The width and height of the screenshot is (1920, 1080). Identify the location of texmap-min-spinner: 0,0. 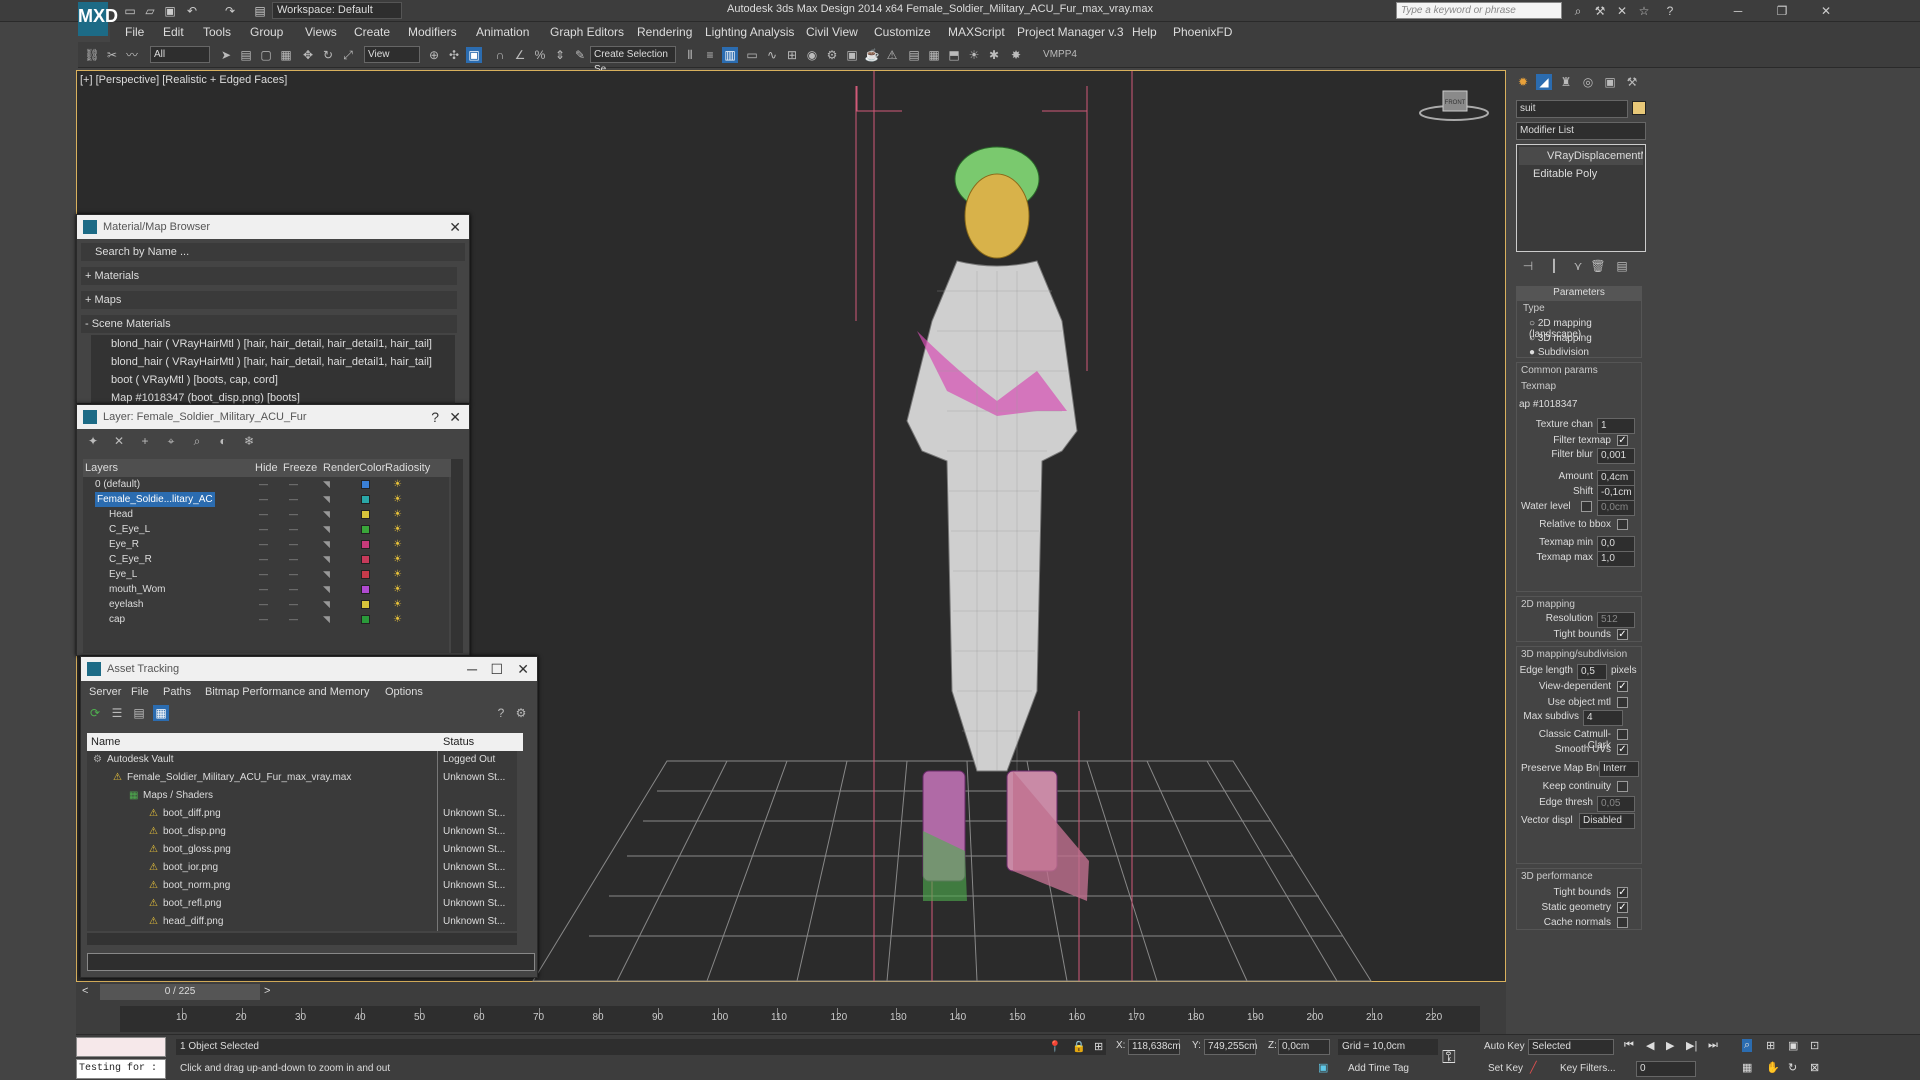
(1616, 544).